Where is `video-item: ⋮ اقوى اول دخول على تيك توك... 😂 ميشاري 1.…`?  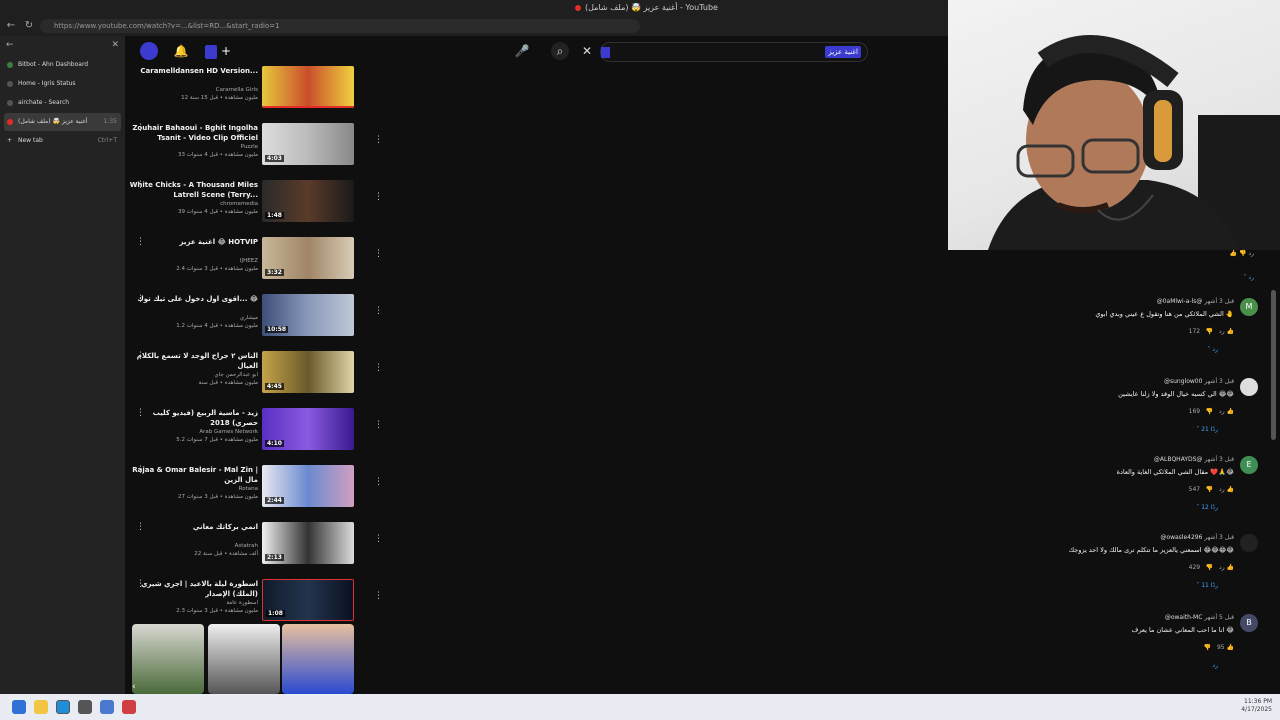 video-item: ⋮ اقوى اول دخول على تيك توك... 😂 ميشاري 1.… is located at coordinates (255, 322).